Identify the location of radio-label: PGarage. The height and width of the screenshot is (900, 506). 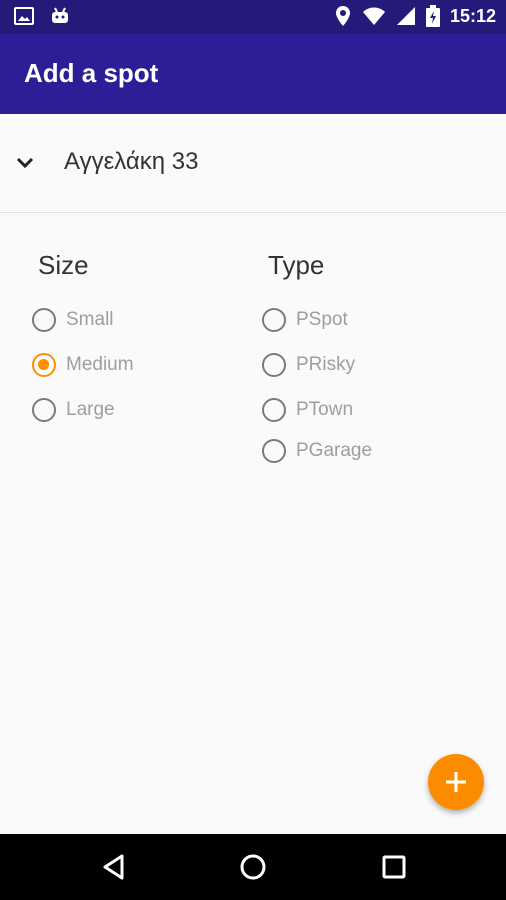
(334, 450).